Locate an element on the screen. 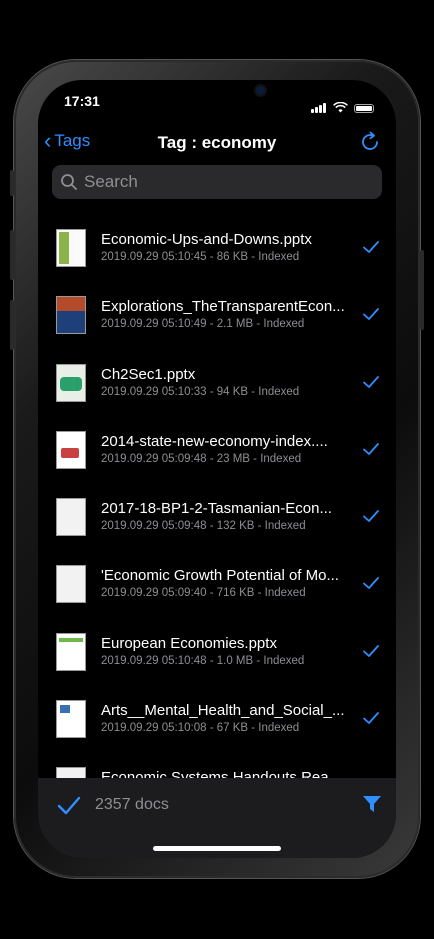  file-meta: 2019.09.29 05:10:48 - 1.0 MB - Indexed is located at coordinates (203, 660).